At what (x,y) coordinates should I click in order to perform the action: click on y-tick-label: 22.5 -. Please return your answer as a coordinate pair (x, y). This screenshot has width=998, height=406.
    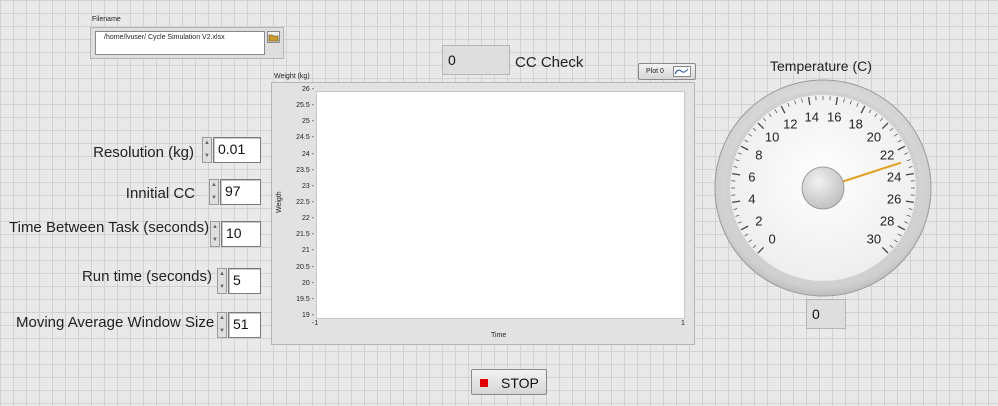
    Looking at the image, I should click on (305, 202).